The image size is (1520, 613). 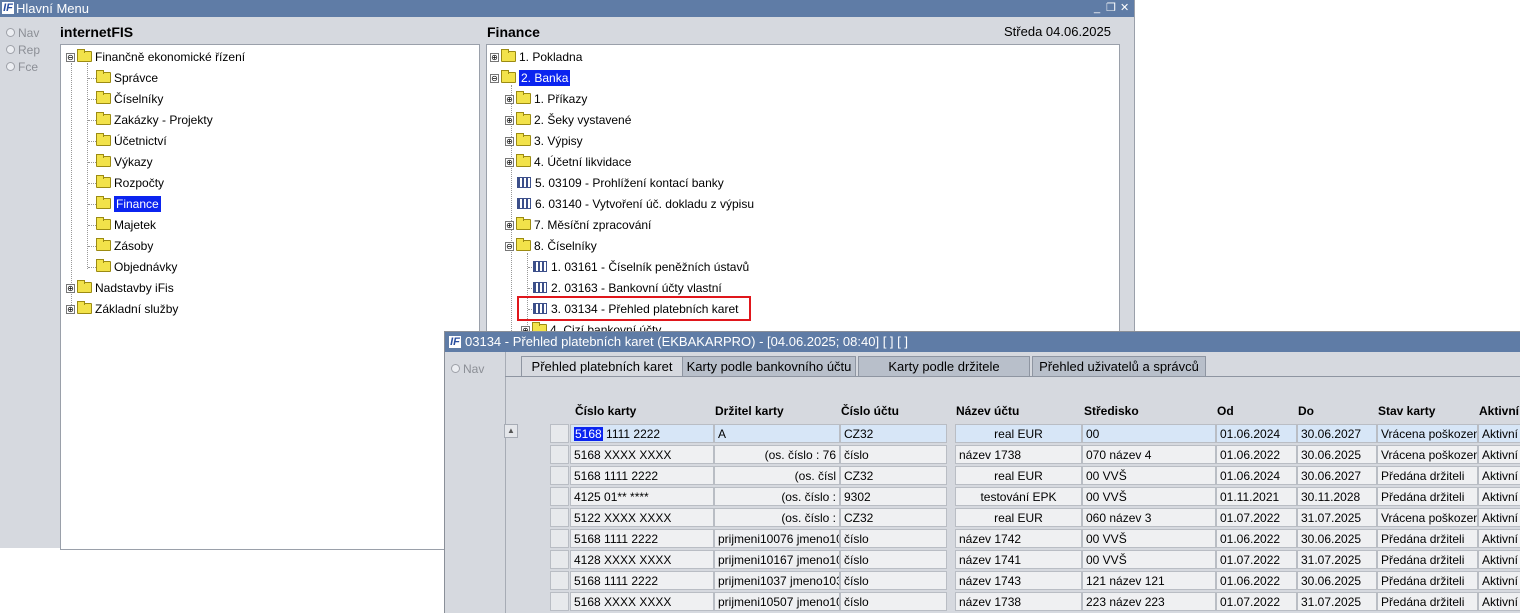 What do you see at coordinates (642, 559) in the screenshot?
I see `cell-card-number: 4128 XXXX XXXX` at bounding box center [642, 559].